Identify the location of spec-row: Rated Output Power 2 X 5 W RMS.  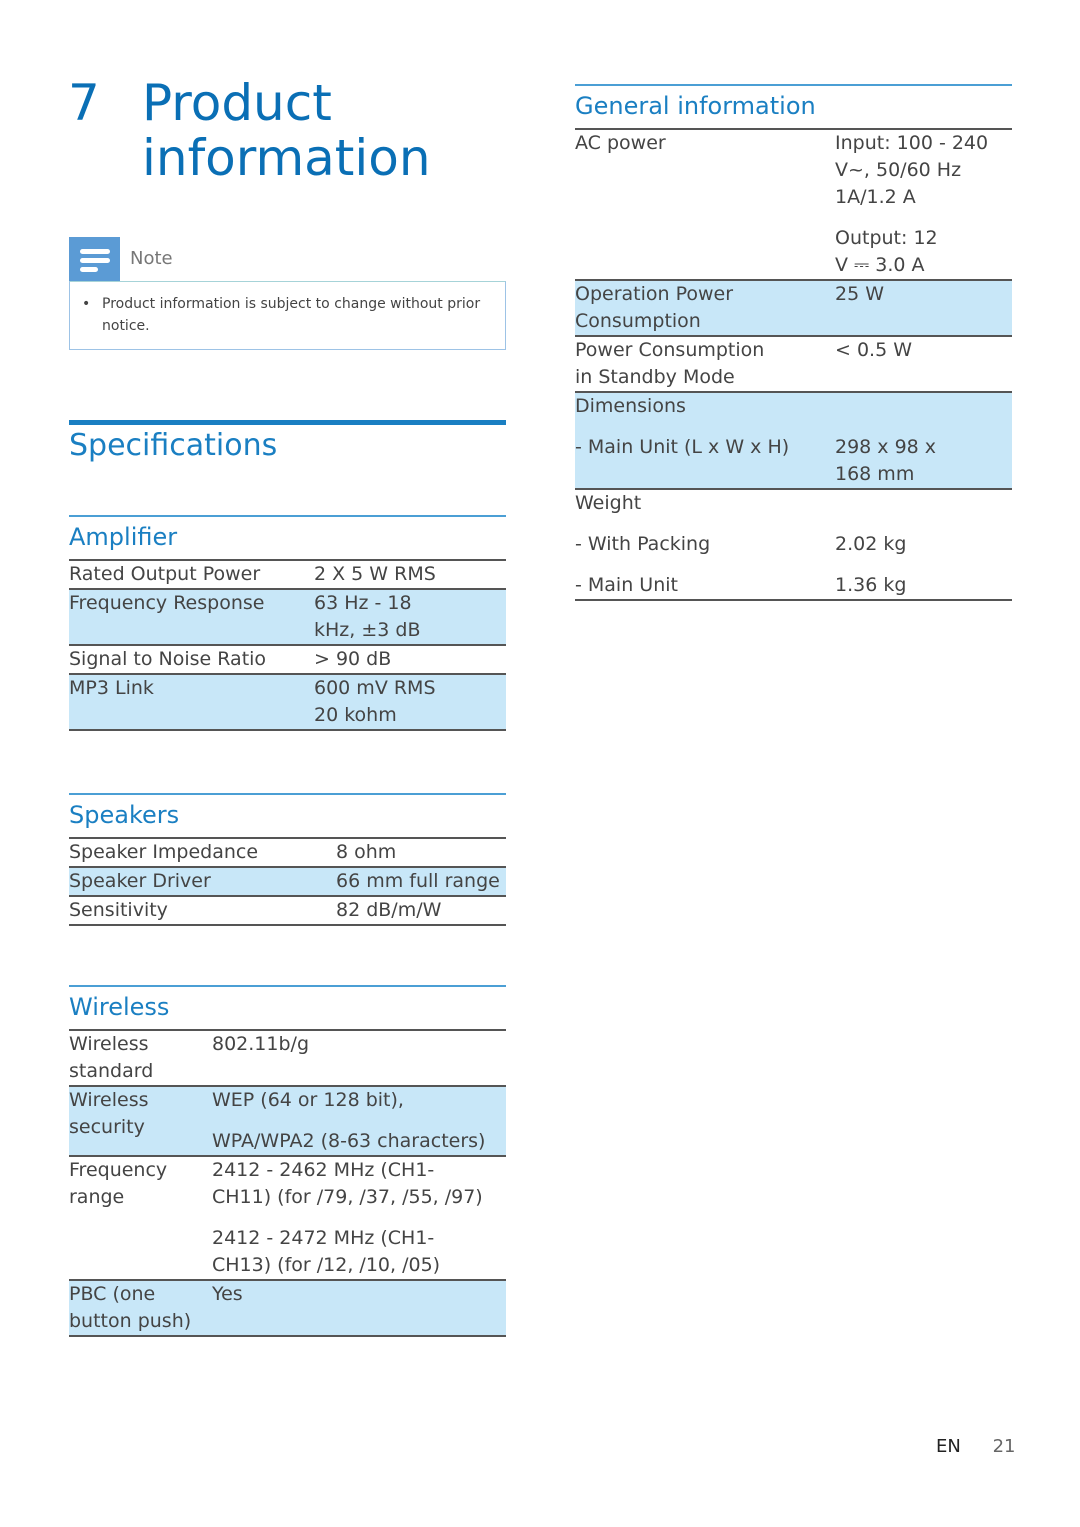
(287, 575).